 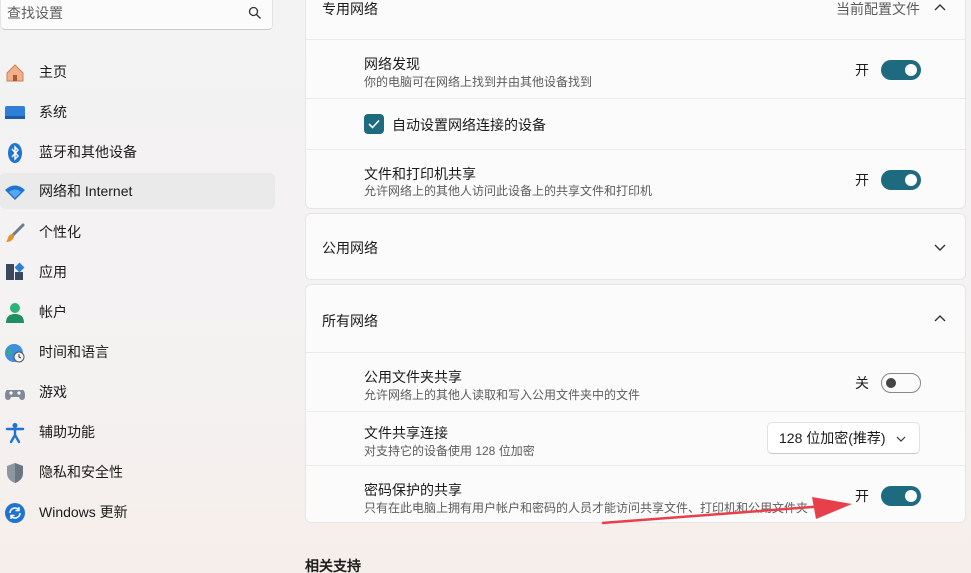 What do you see at coordinates (15, 73) in the screenshot?
I see `home-icon` at bounding box center [15, 73].